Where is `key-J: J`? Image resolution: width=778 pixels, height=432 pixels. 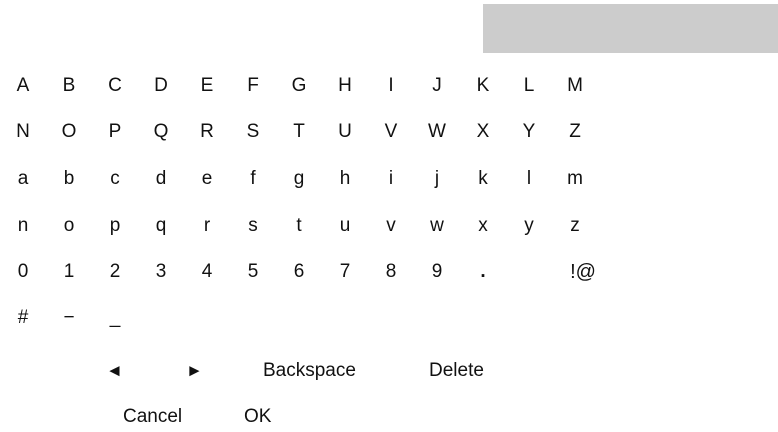 key-J: J is located at coordinates (437, 86).